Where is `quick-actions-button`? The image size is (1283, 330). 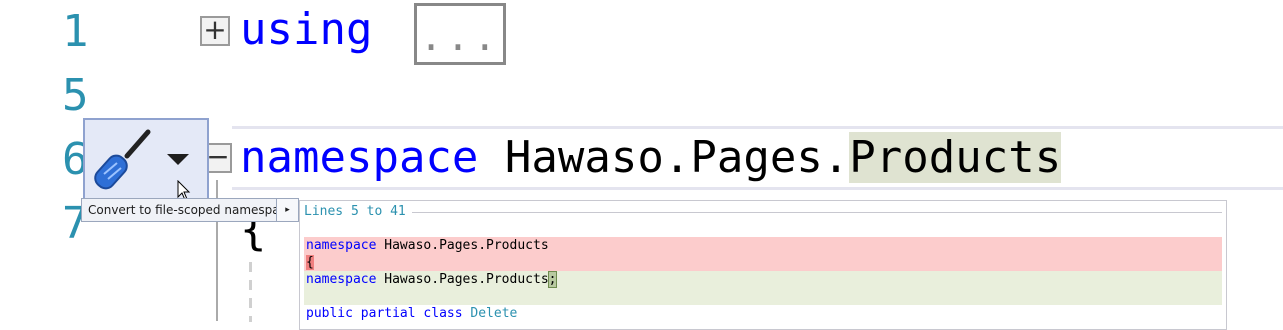
quick-actions-button is located at coordinates (146, 159).